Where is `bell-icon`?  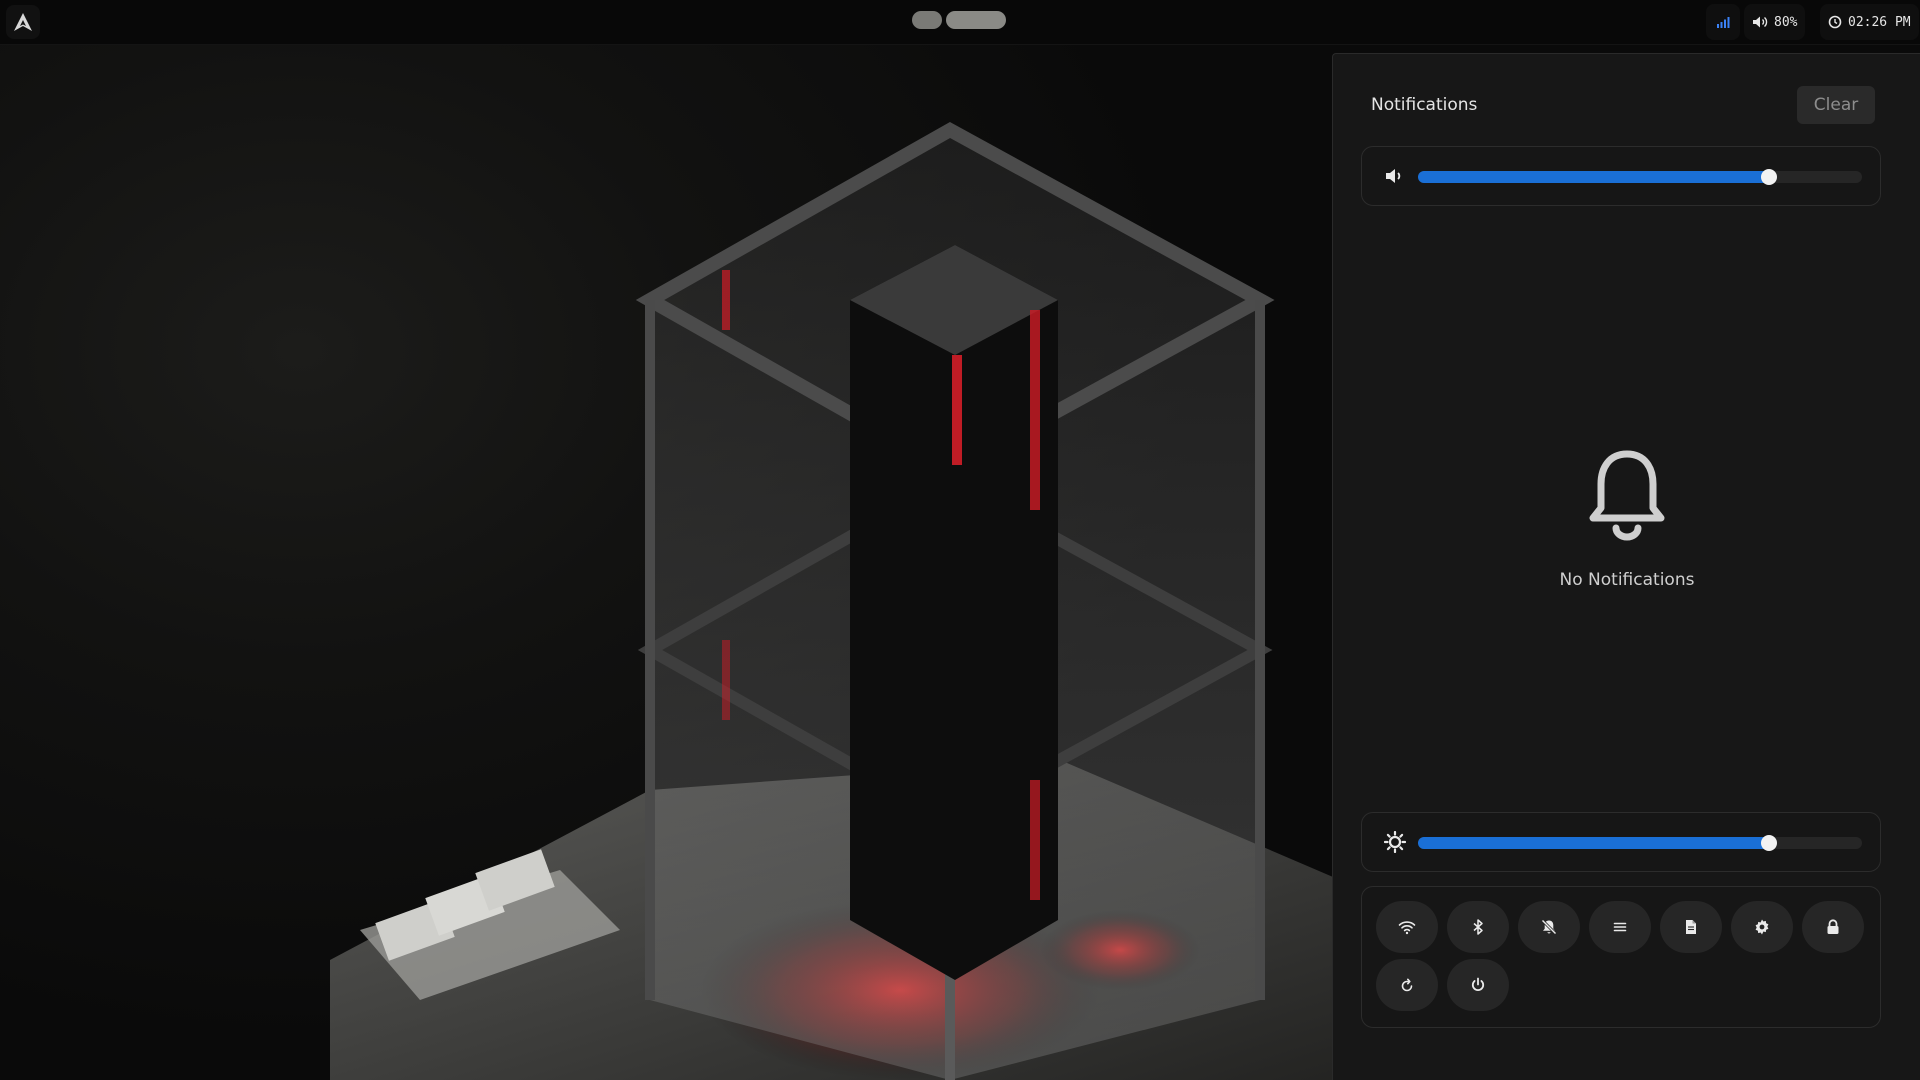
bell-icon is located at coordinates (1627, 495).